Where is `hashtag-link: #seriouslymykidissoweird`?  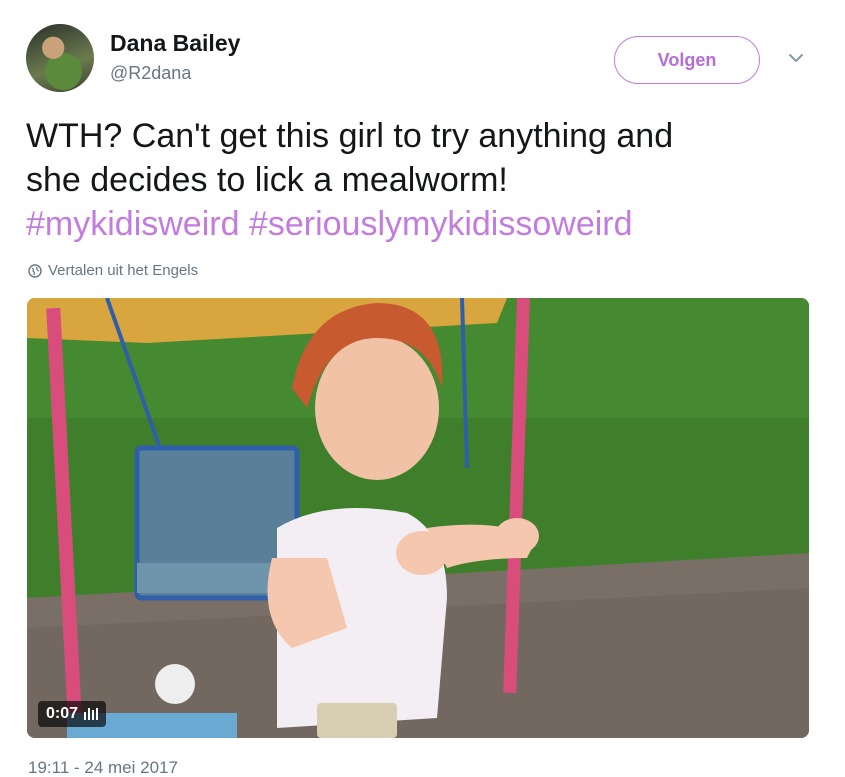 hashtag-link: #seriouslymykidissoweird is located at coordinates (441, 224).